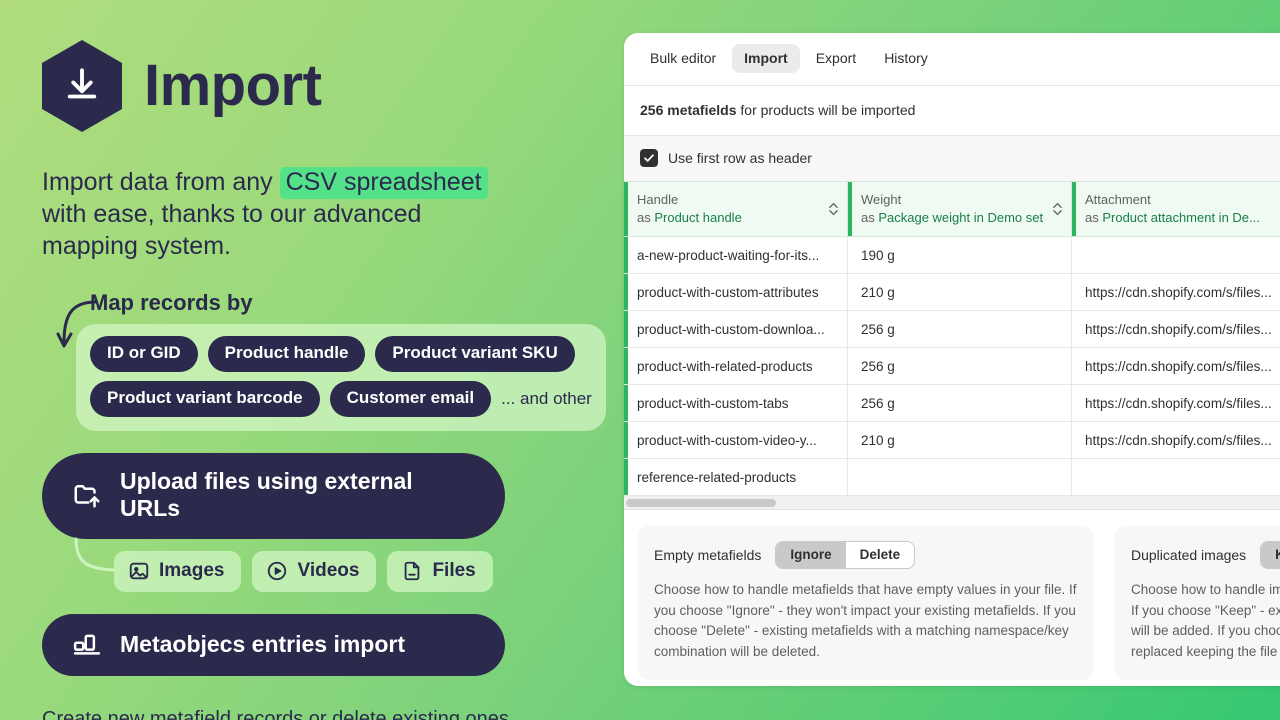 This screenshot has height=720, width=1280. Describe the element at coordinates (906, 58) in the screenshot. I see `tab-history: History` at that location.